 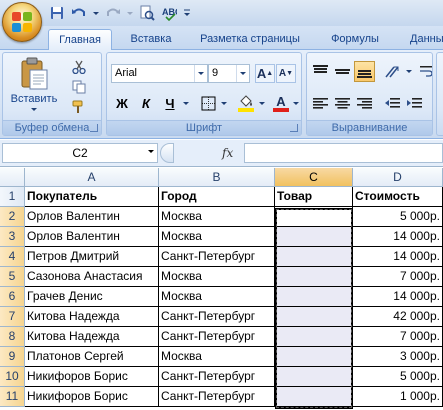 What do you see at coordinates (159, 73) in the screenshot?
I see `font-name-combo: Arial` at bounding box center [159, 73].